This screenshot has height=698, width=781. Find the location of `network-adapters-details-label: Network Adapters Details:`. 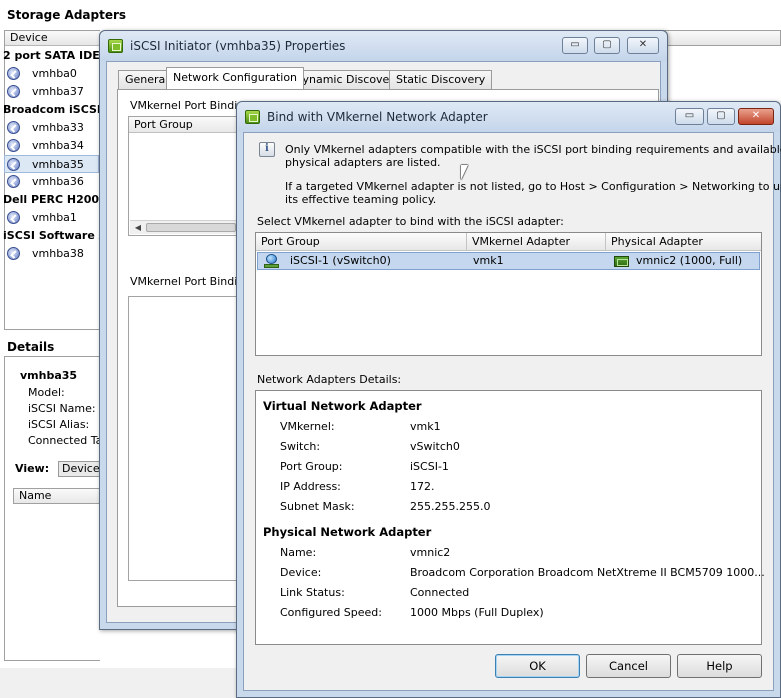

network-adapters-details-label: Network Adapters Details: is located at coordinates (329, 379).